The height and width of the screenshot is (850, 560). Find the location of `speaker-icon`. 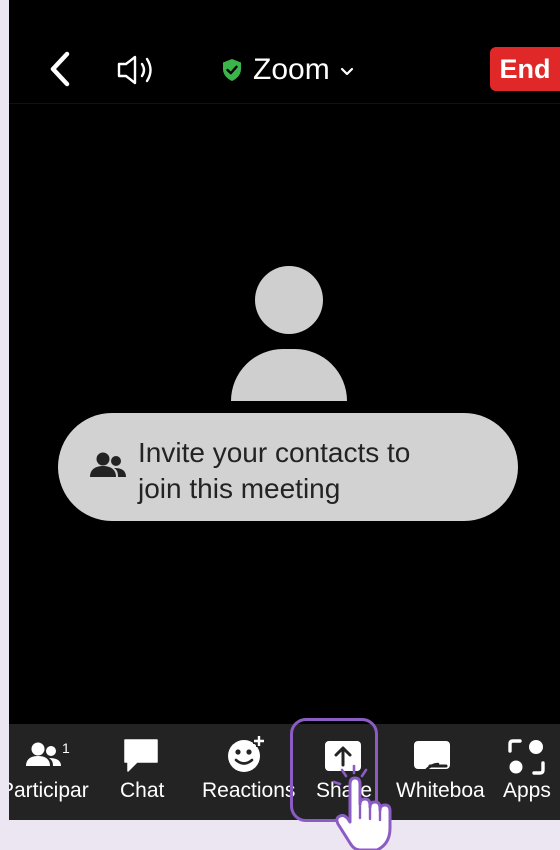

speaker-icon is located at coordinates (134, 70).